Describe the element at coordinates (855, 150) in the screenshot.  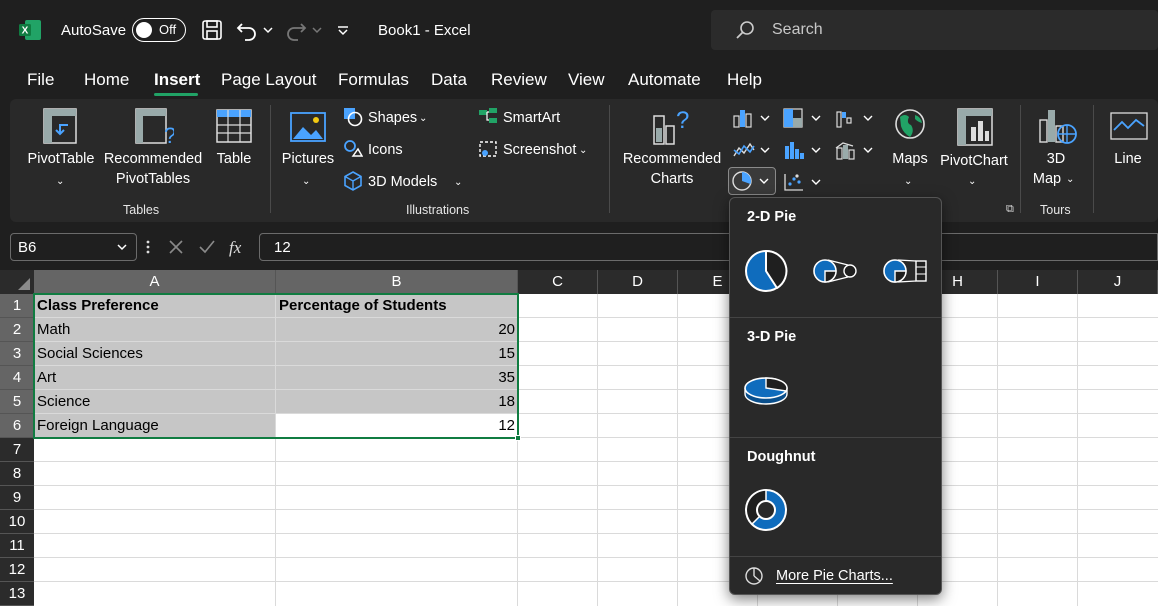
I see `combo-chart-icon` at that location.